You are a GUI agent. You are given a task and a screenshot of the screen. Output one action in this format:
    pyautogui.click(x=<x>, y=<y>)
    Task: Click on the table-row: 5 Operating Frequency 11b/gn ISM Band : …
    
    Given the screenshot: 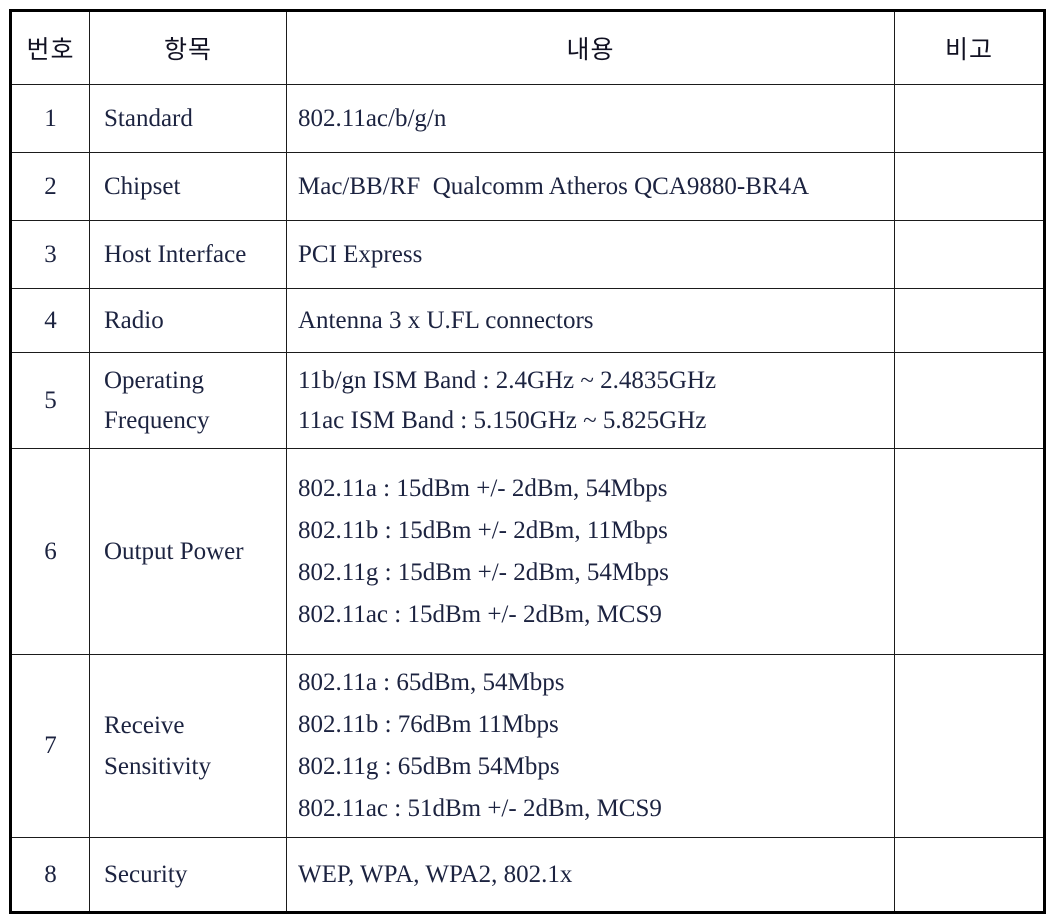 What is the action you would take?
    pyautogui.click(x=527, y=400)
    